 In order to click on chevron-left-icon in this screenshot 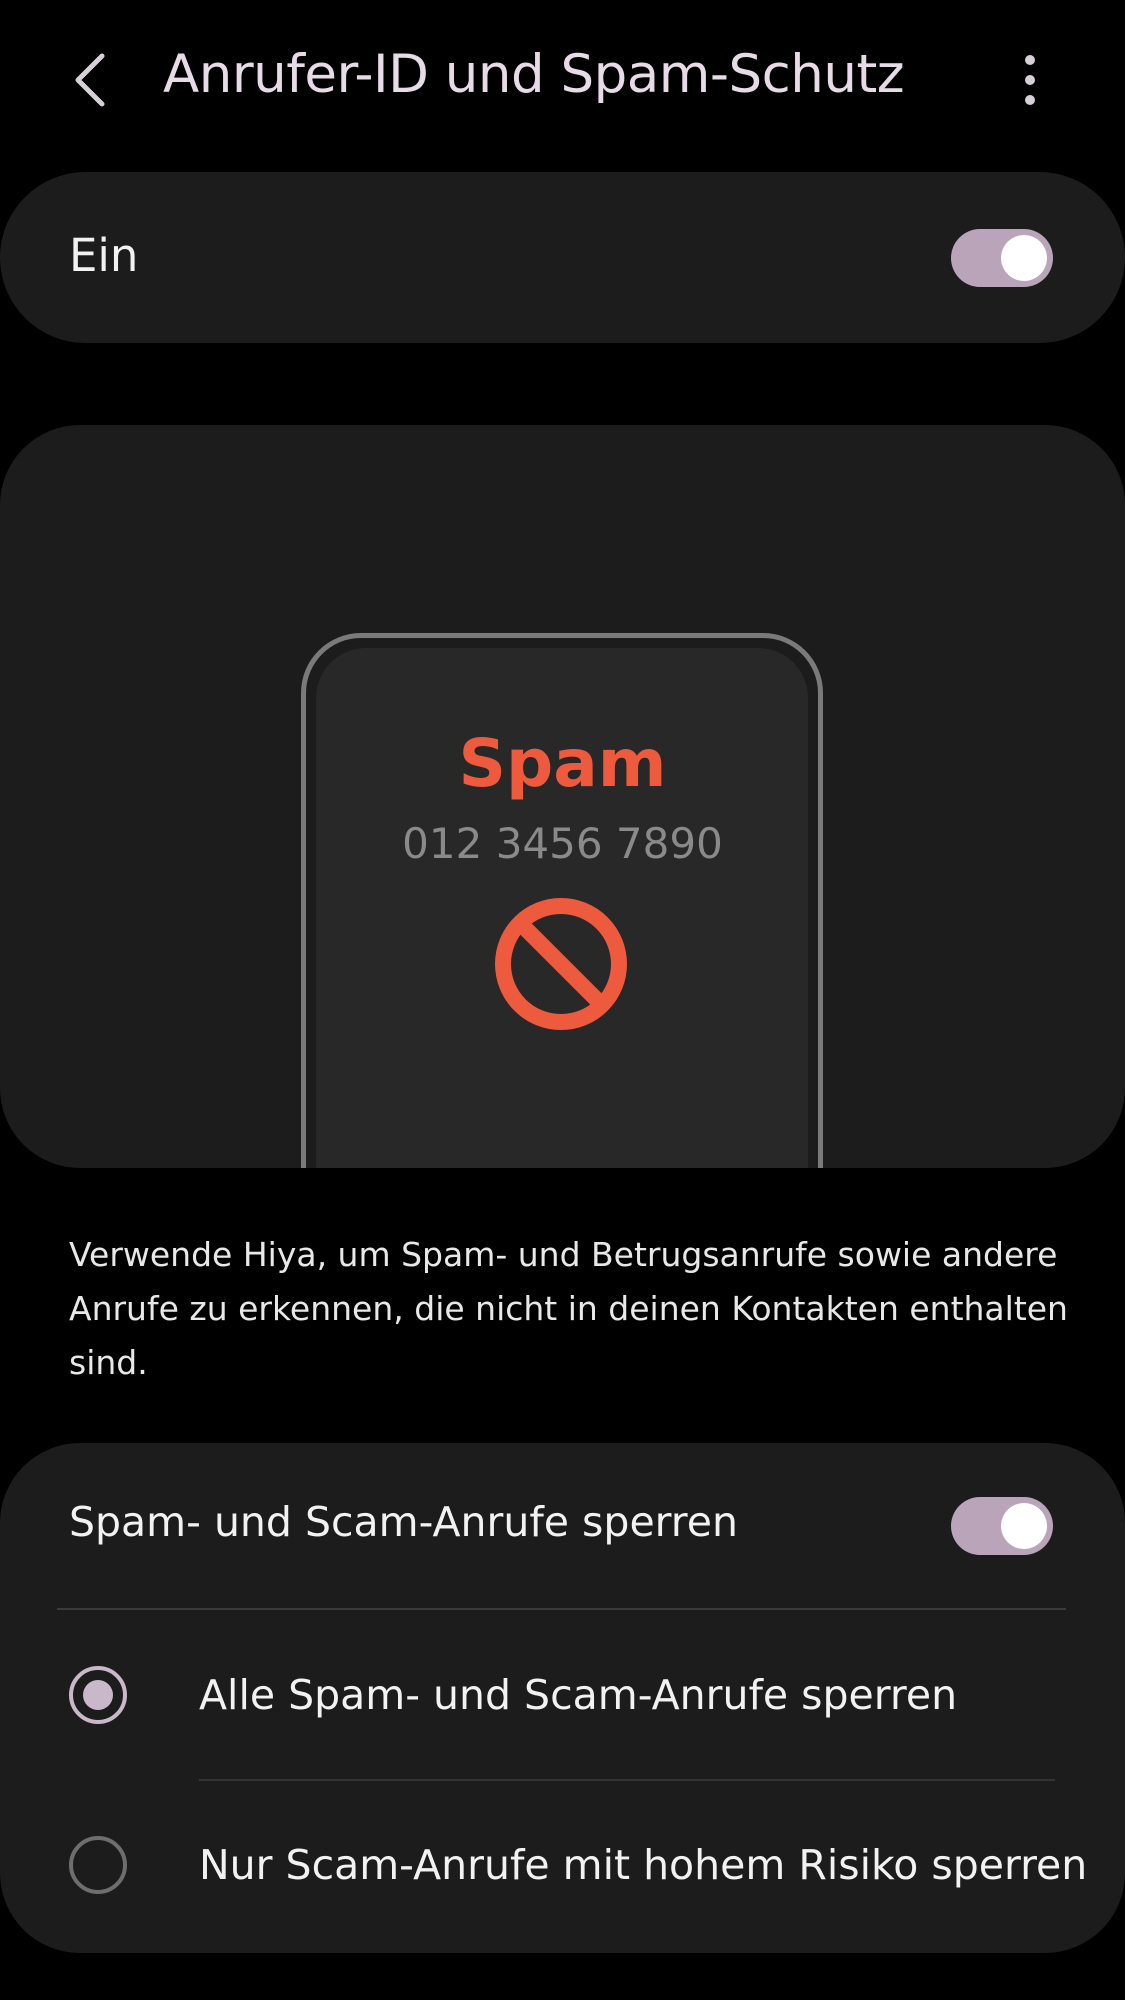, I will do `click(90, 80)`.